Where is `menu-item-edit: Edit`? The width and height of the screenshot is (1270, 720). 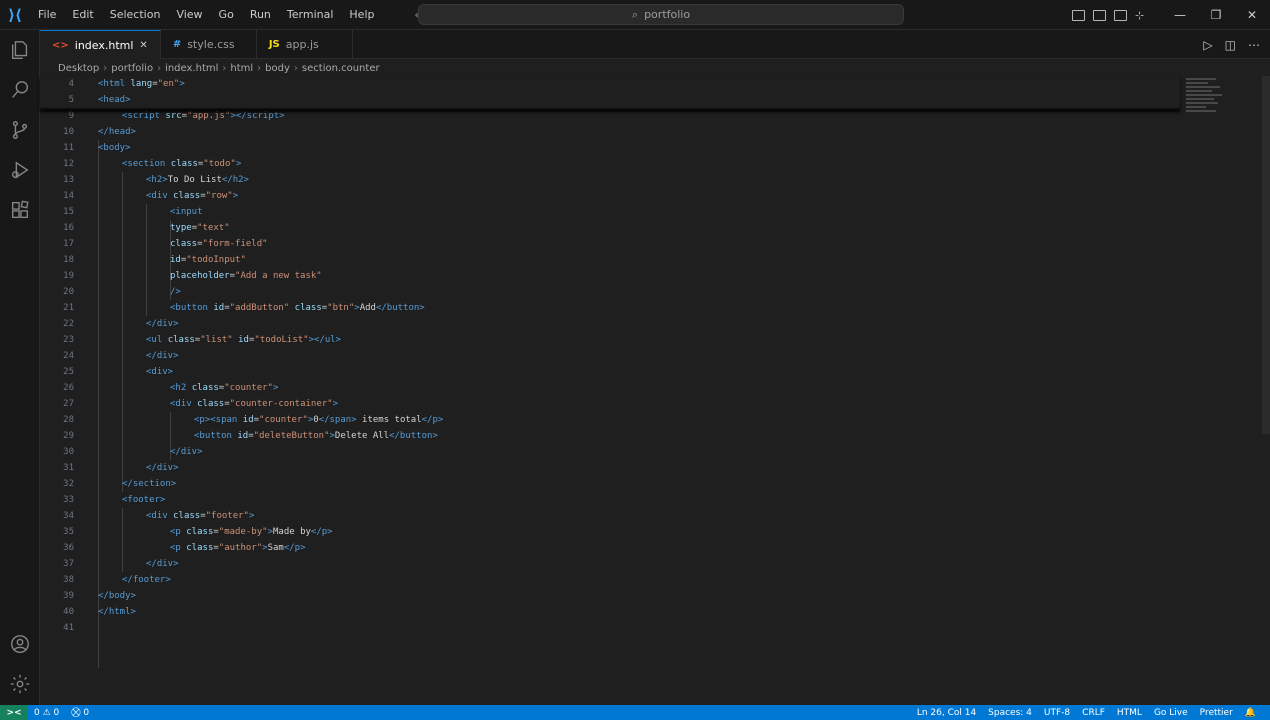
menu-item-edit: Edit is located at coordinates (82, 15).